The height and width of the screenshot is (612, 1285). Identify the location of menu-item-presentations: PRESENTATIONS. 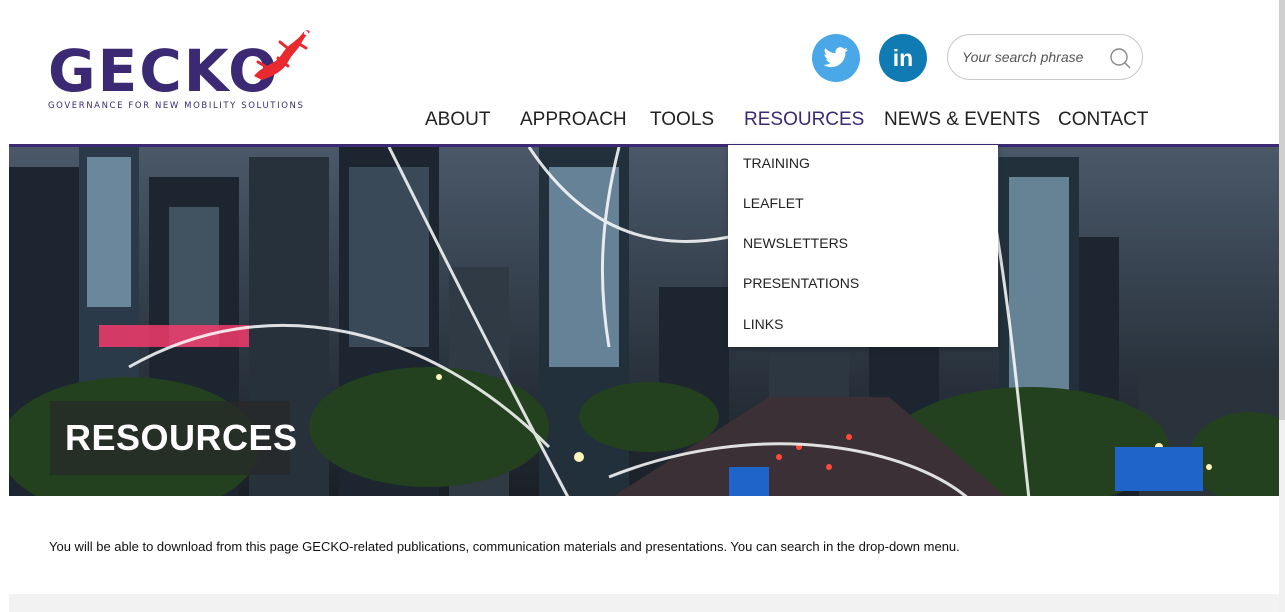
(801, 283).